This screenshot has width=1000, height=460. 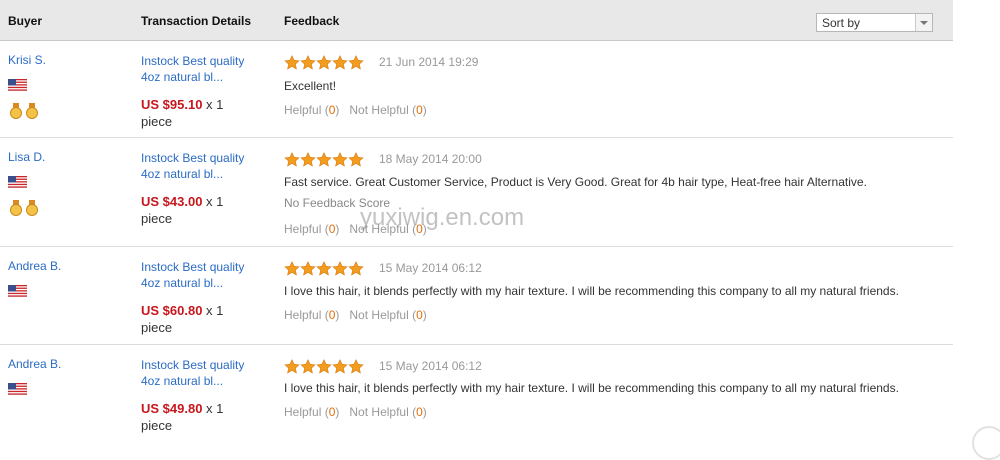 I want to click on price: US $43.00, so click(x=172, y=201).